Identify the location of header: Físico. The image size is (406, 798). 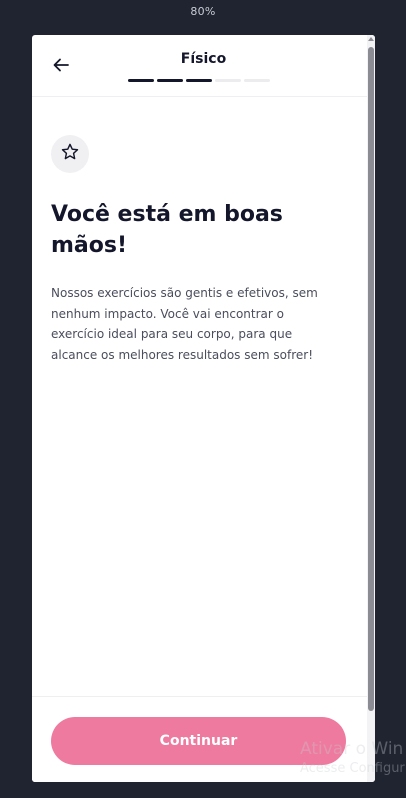
(203, 66).